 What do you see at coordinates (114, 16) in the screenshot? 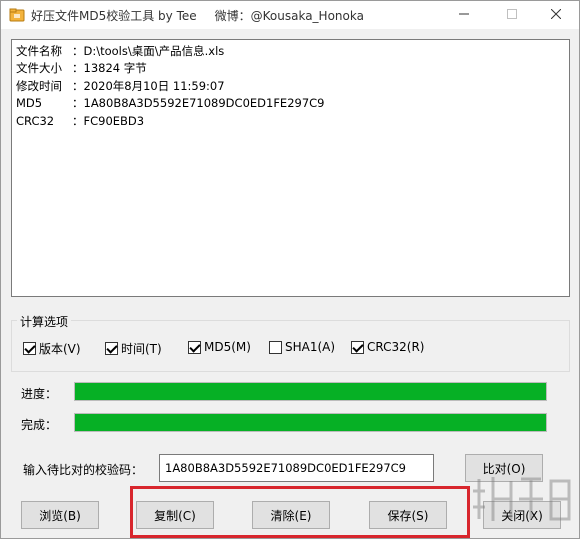
I see `window-title-app: 好压文件MD5校验工具 by Tee` at bounding box center [114, 16].